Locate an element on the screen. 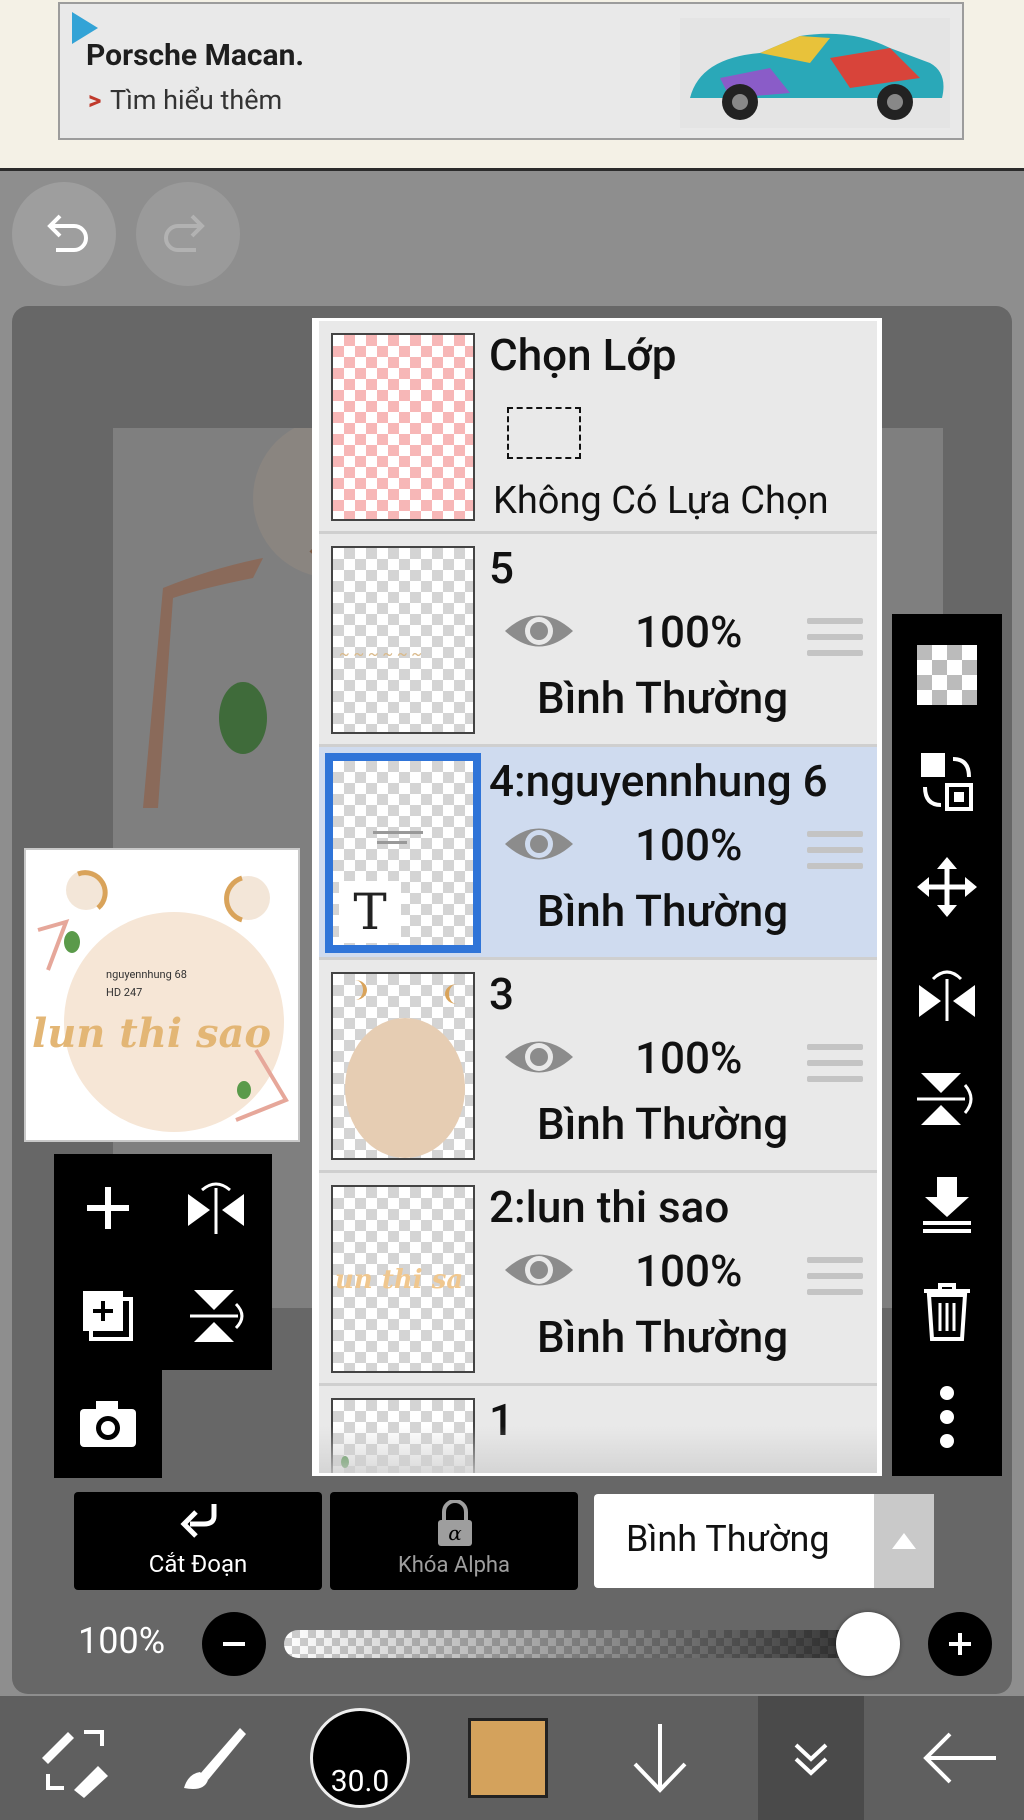 This screenshot has width=1024, height=1820. blend-mode-select: Bình Thường is located at coordinates (764, 1541).